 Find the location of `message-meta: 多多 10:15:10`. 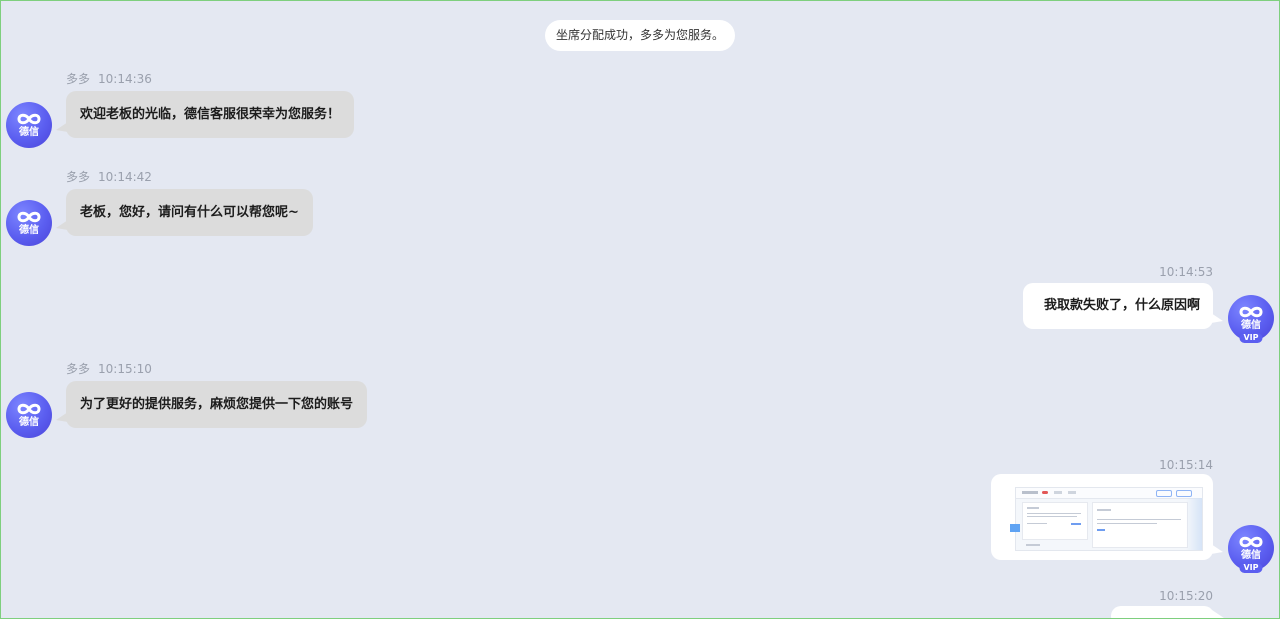

message-meta: 多多 10:15:10 is located at coordinates (109, 368).